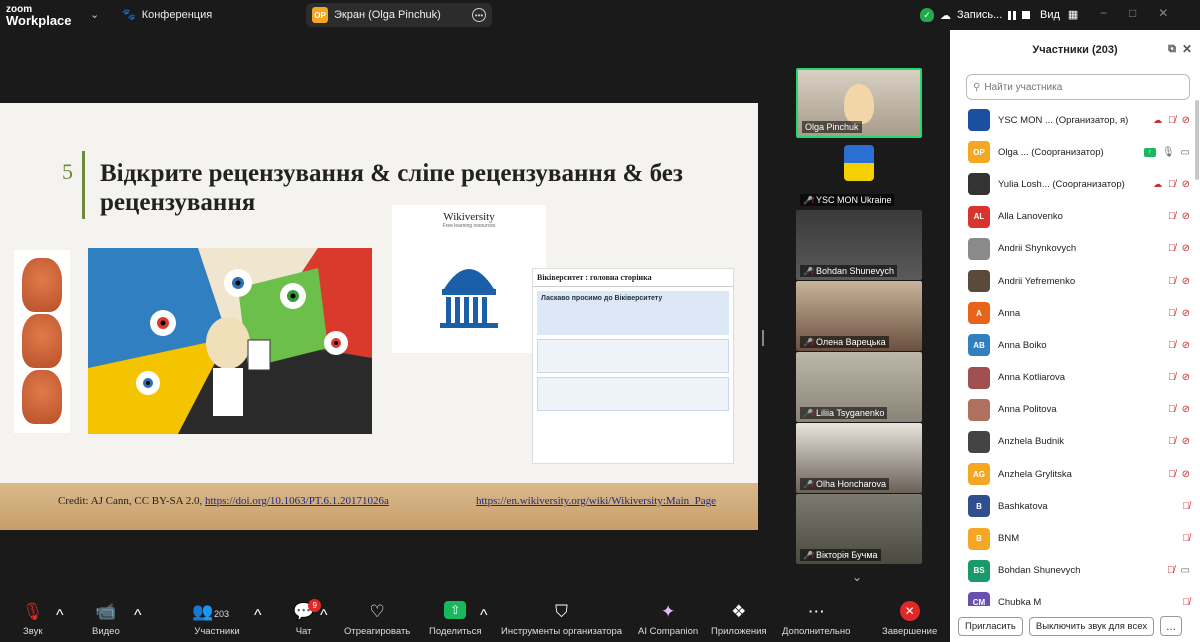 This screenshot has width=1200, height=642. Describe the element at coordinates (106, 619) in the screenshot. I see `video-button: 📹 Видео` at that location.